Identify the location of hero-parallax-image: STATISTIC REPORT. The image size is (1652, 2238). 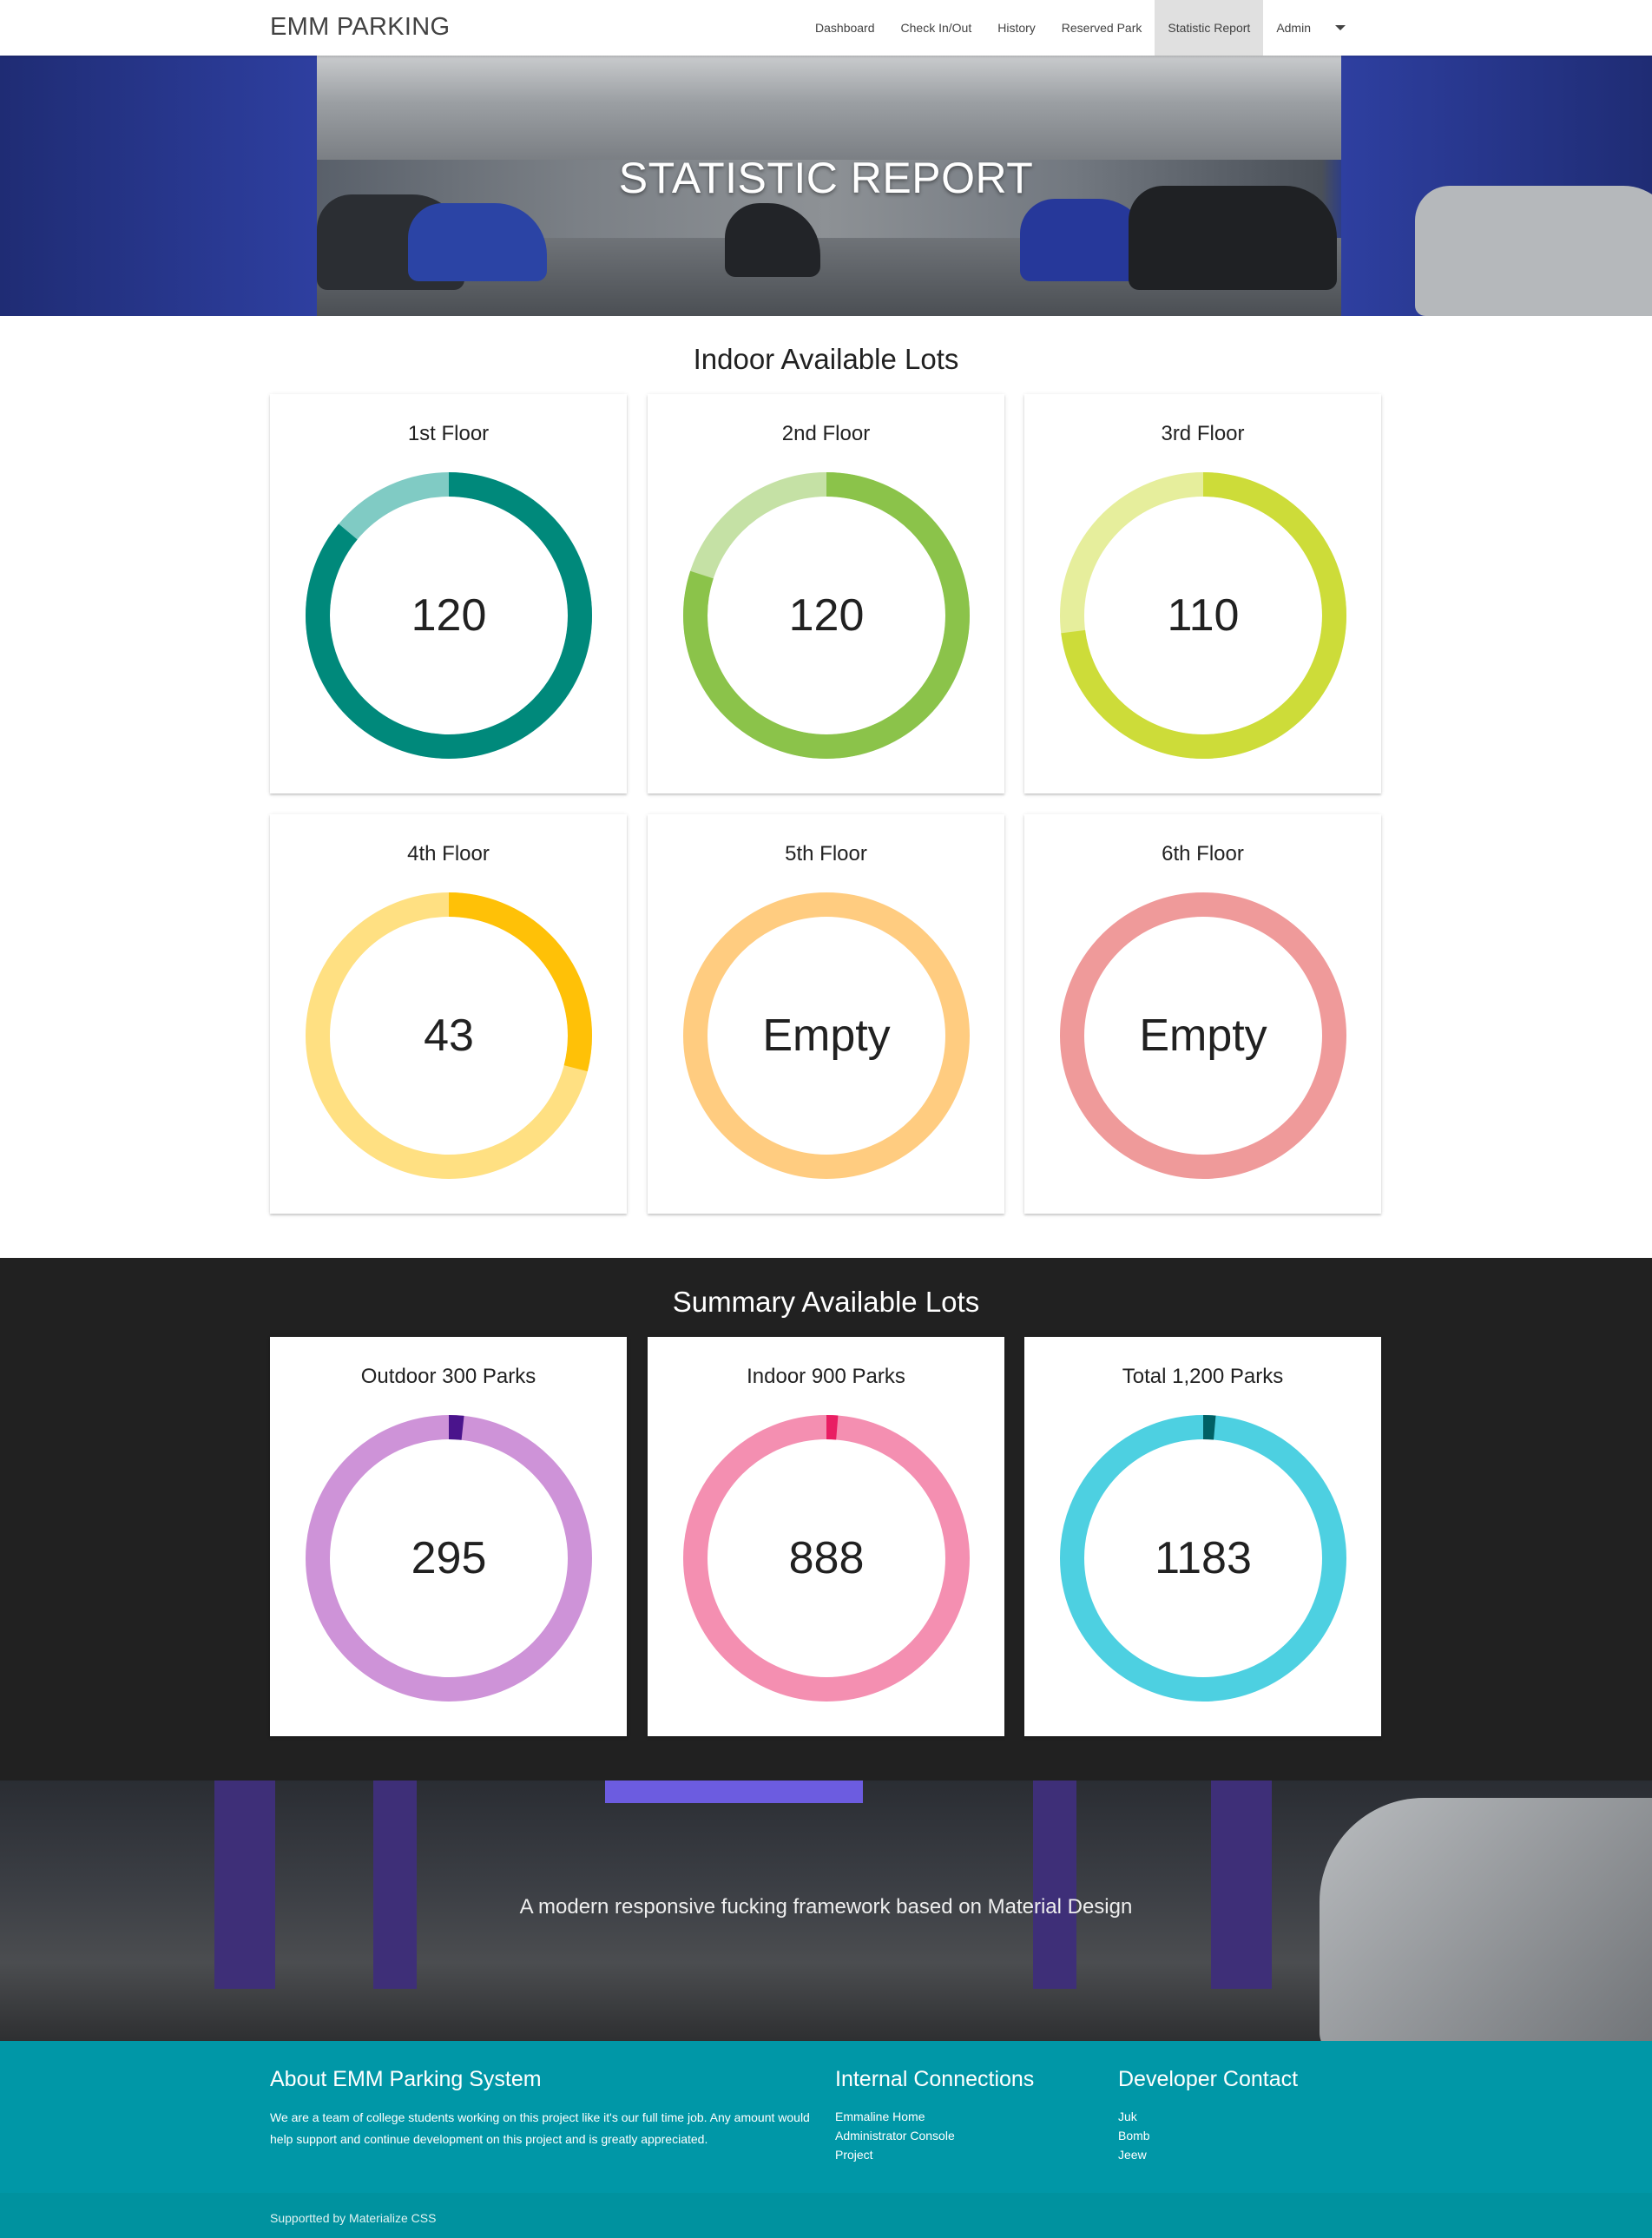
(826, 186).